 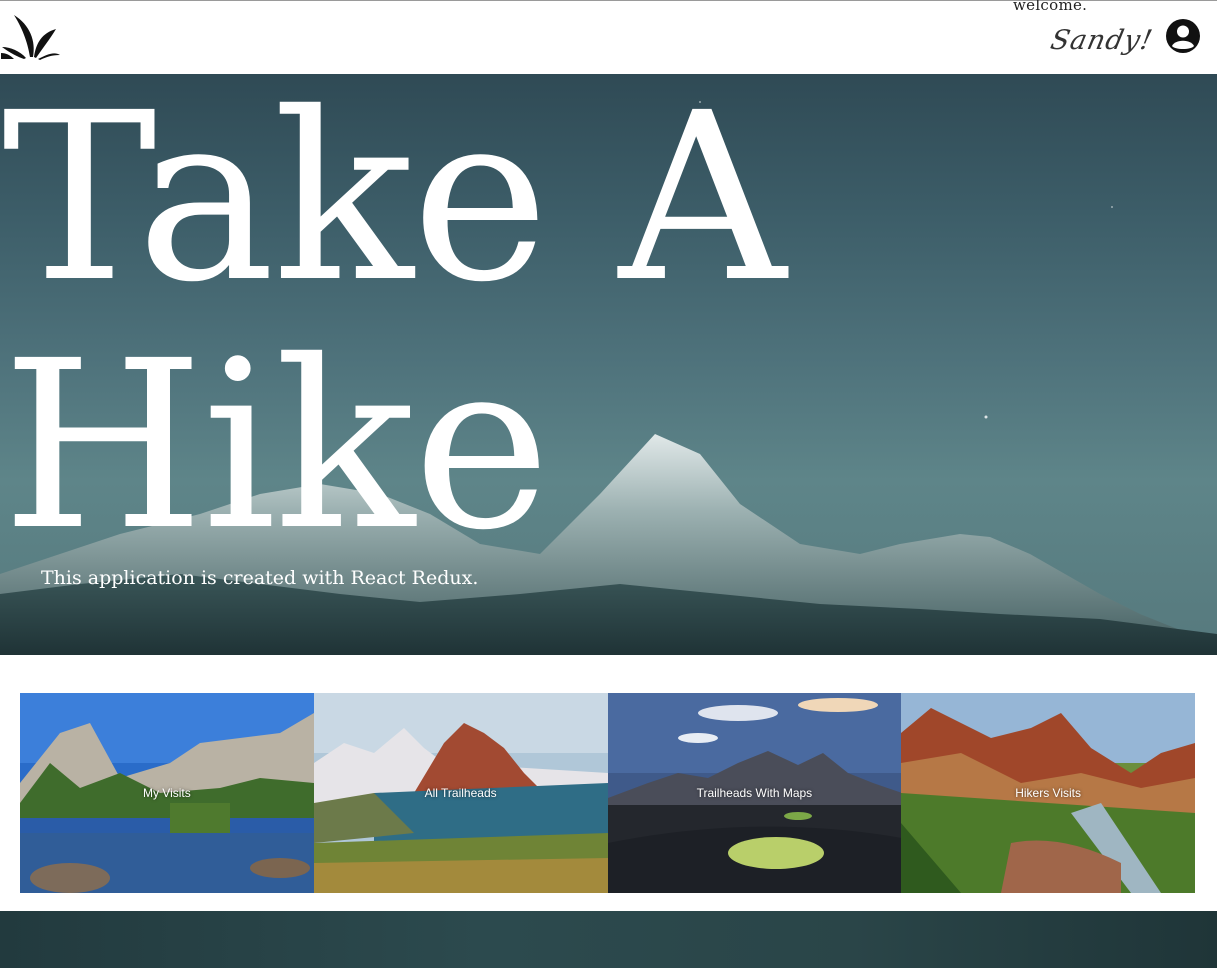 I want to click on card-label: My Visits, so click(x=166, y=793).